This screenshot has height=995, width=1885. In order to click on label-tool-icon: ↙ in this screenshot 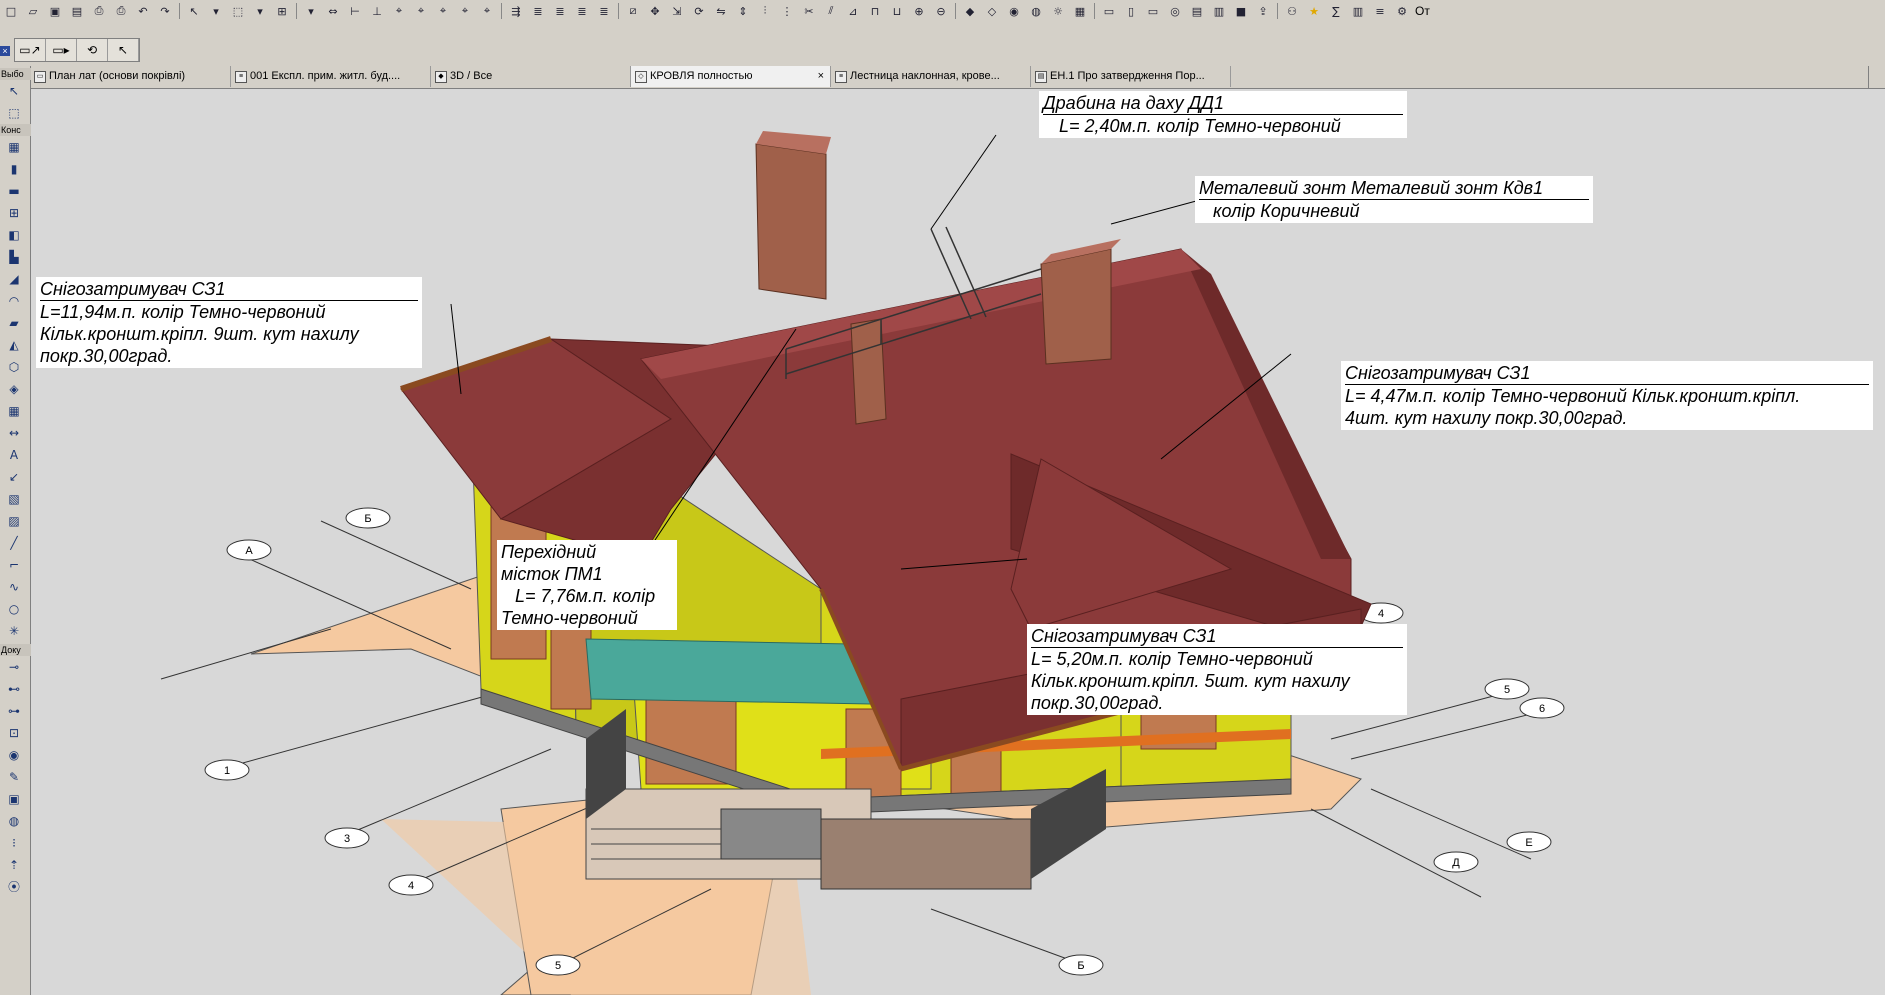, I will do `click(14, 477)`.